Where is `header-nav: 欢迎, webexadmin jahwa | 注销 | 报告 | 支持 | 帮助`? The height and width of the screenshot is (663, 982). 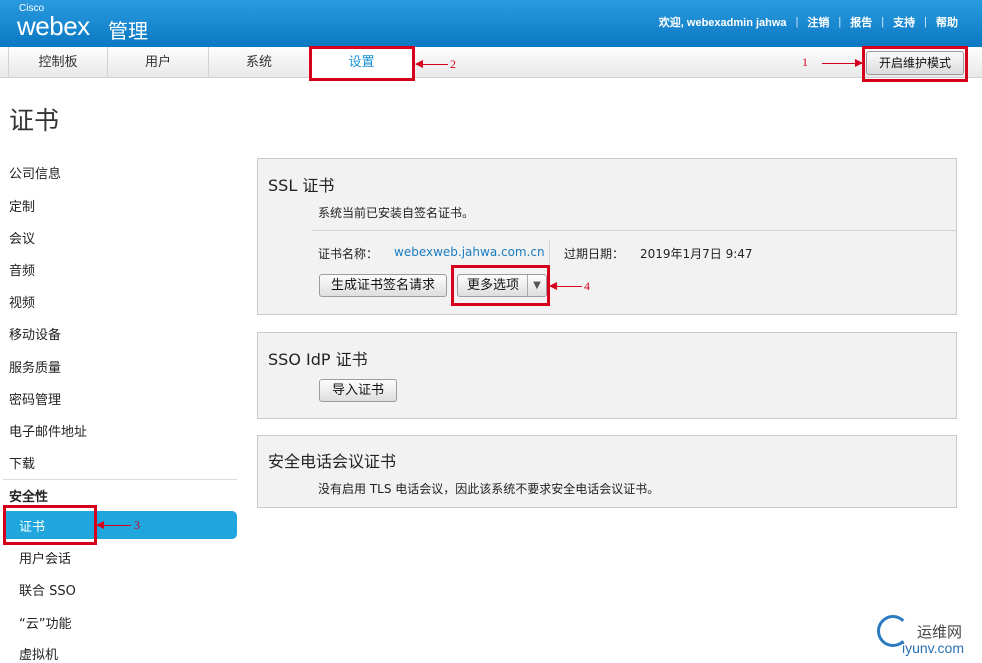
header-nav: 欢迎, webexadmin jahwa | 注销 | 报告 | 支持 | 帮助 is located at coordinates (808, 22).